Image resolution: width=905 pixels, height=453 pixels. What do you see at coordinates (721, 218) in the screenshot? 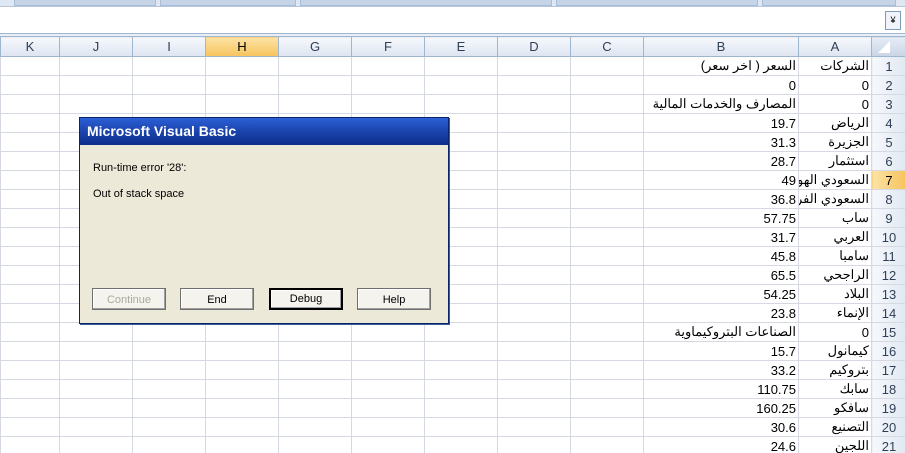
I see `cell-b: 57.75` at bounding box center [721, 218].